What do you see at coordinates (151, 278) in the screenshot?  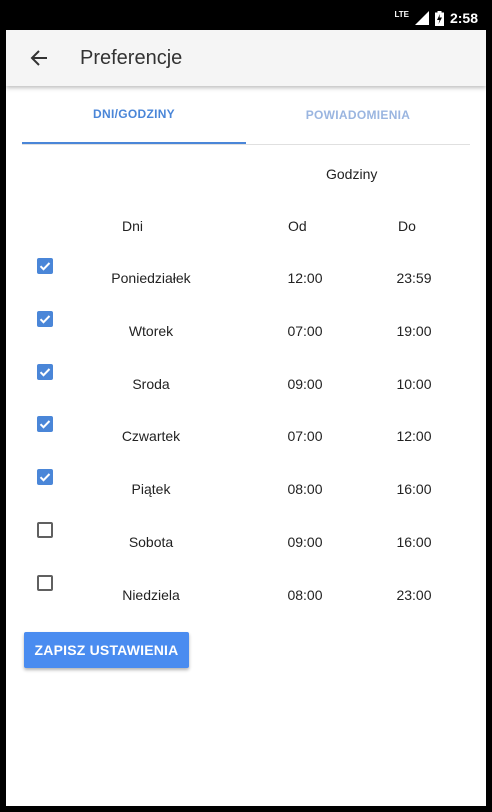 I see `day-name: Poniedziałek` at bounding box center [151, 278].